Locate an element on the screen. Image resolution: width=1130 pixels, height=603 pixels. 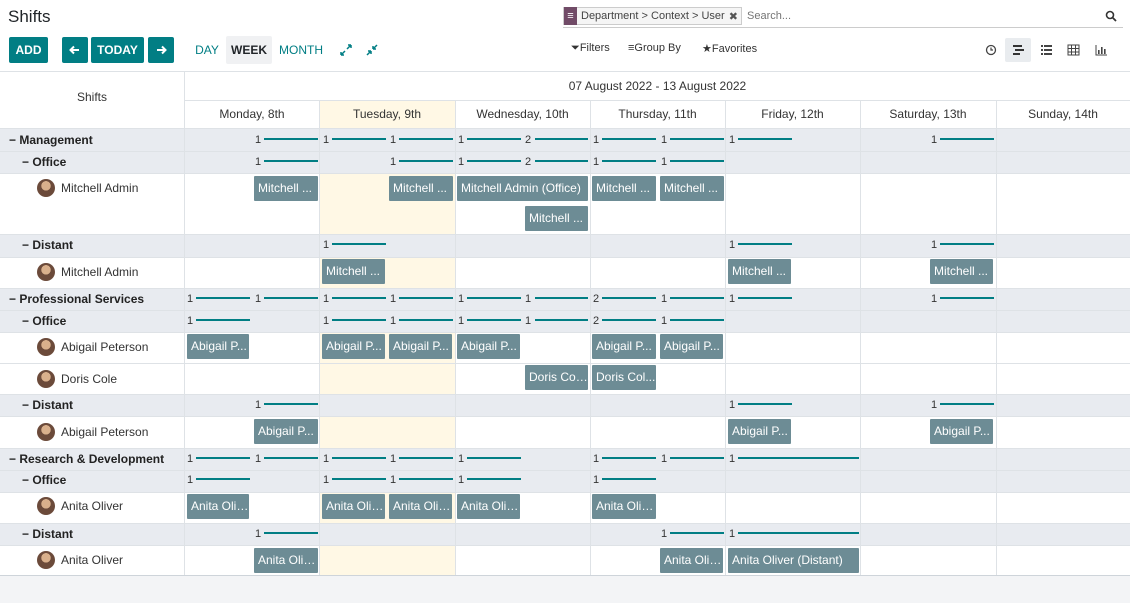
group-rd-office: − Office is located at coordinates (44, 480).